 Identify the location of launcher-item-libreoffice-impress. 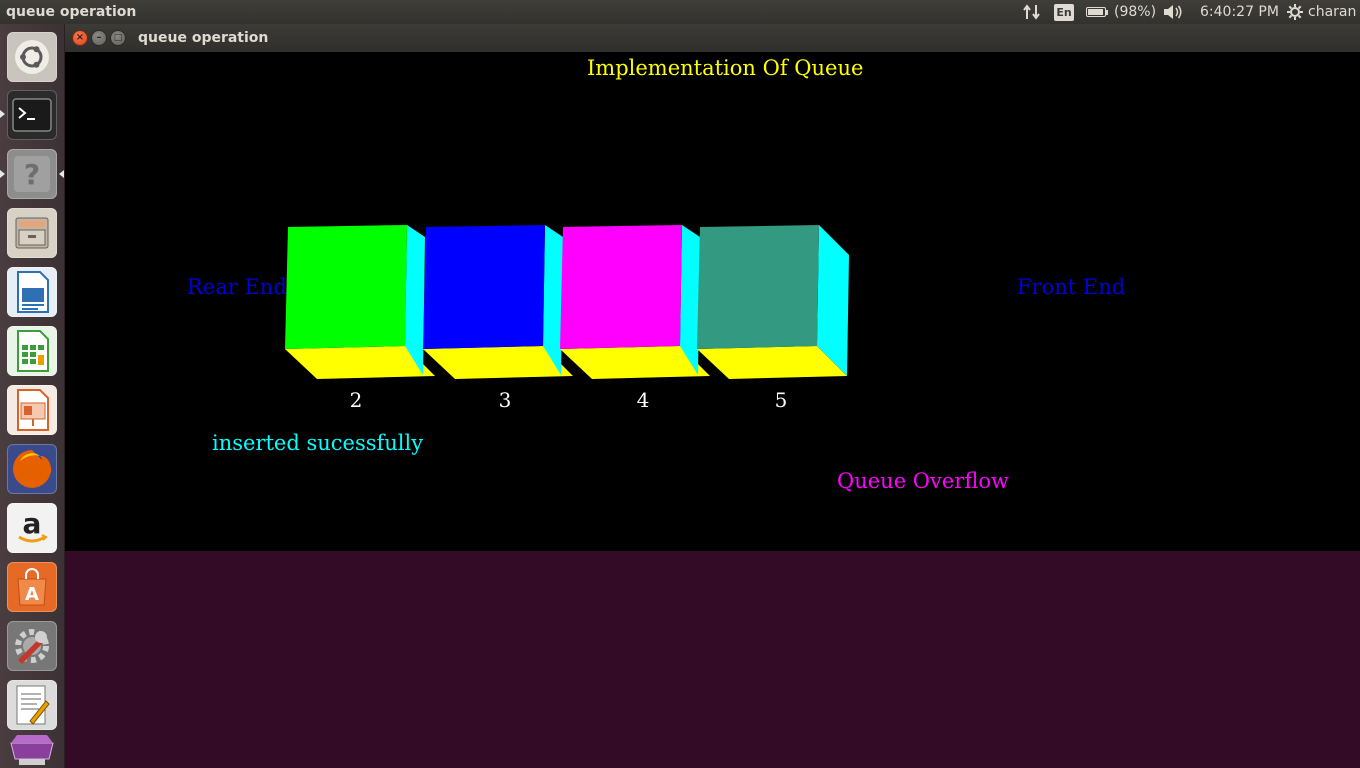
(32, 410).